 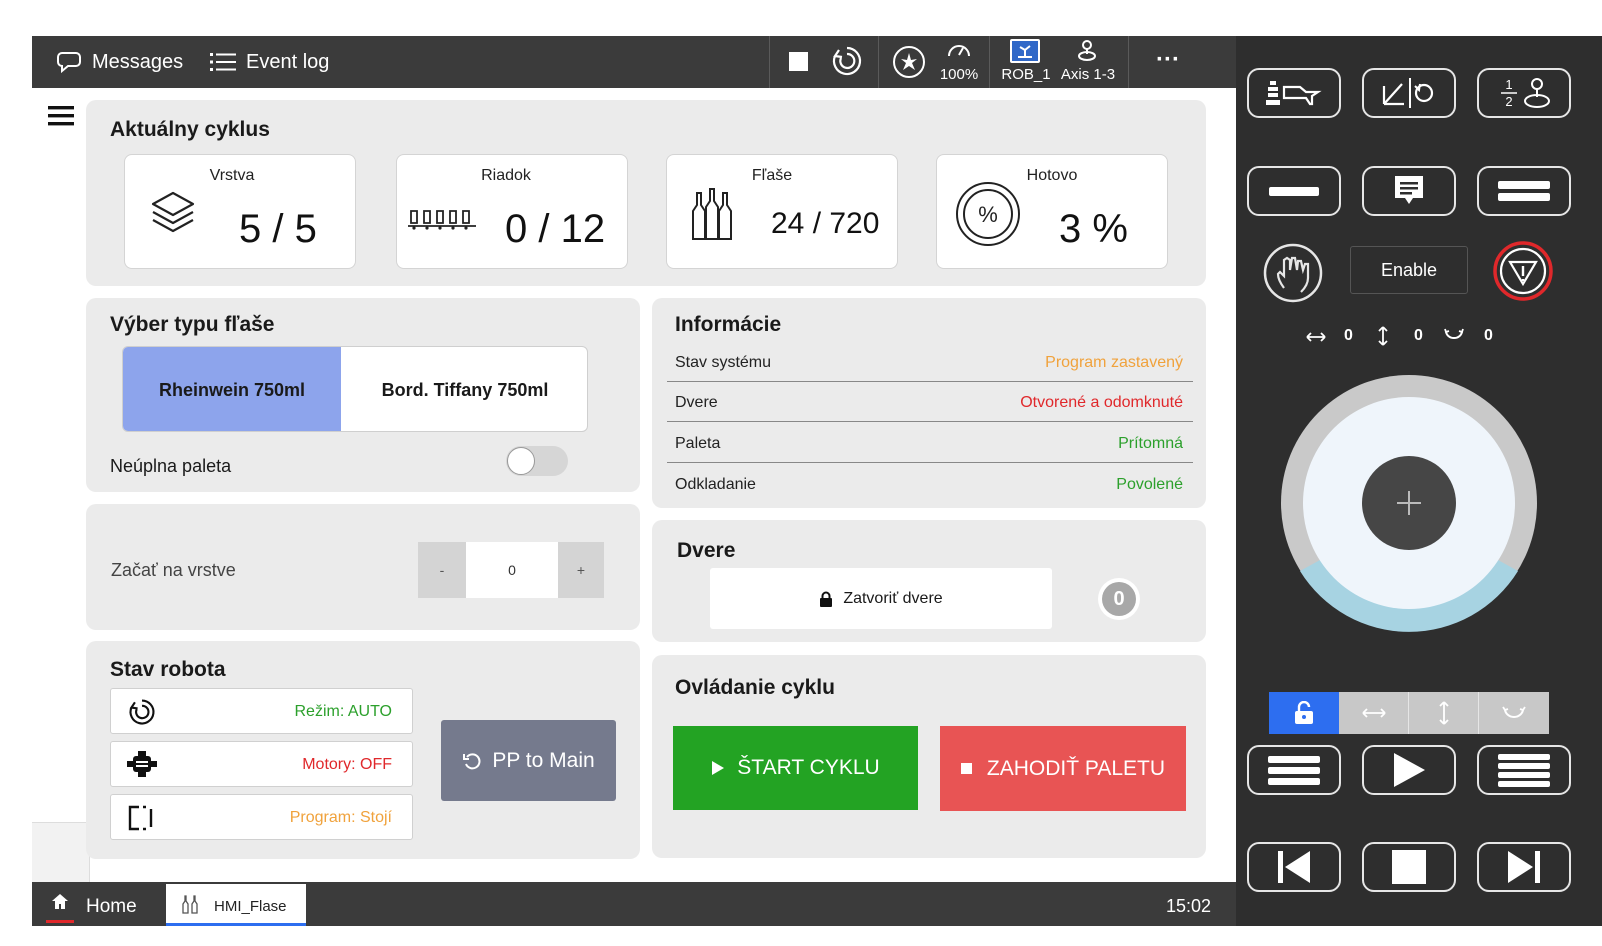 I want to click on program-pointer-icon, so click(x=140, y=818).